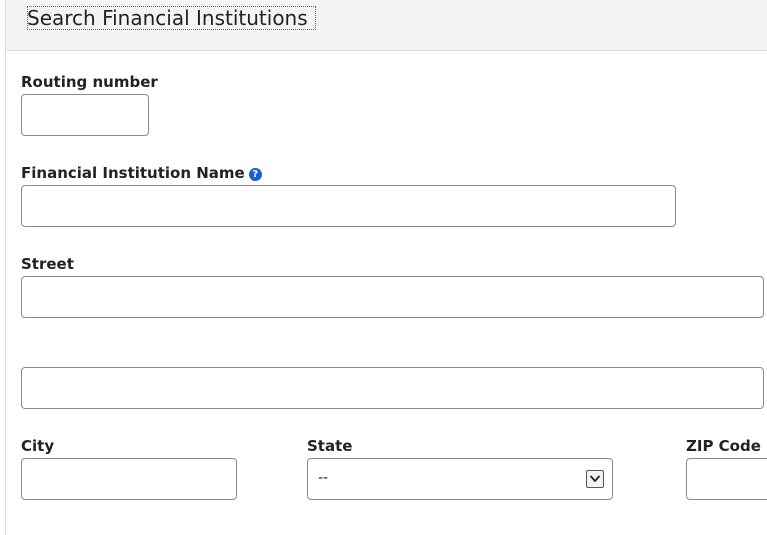 This screenshot has width=767, height=535. I want to click on zip-code-label: ZIP Code, so click(723, 446).